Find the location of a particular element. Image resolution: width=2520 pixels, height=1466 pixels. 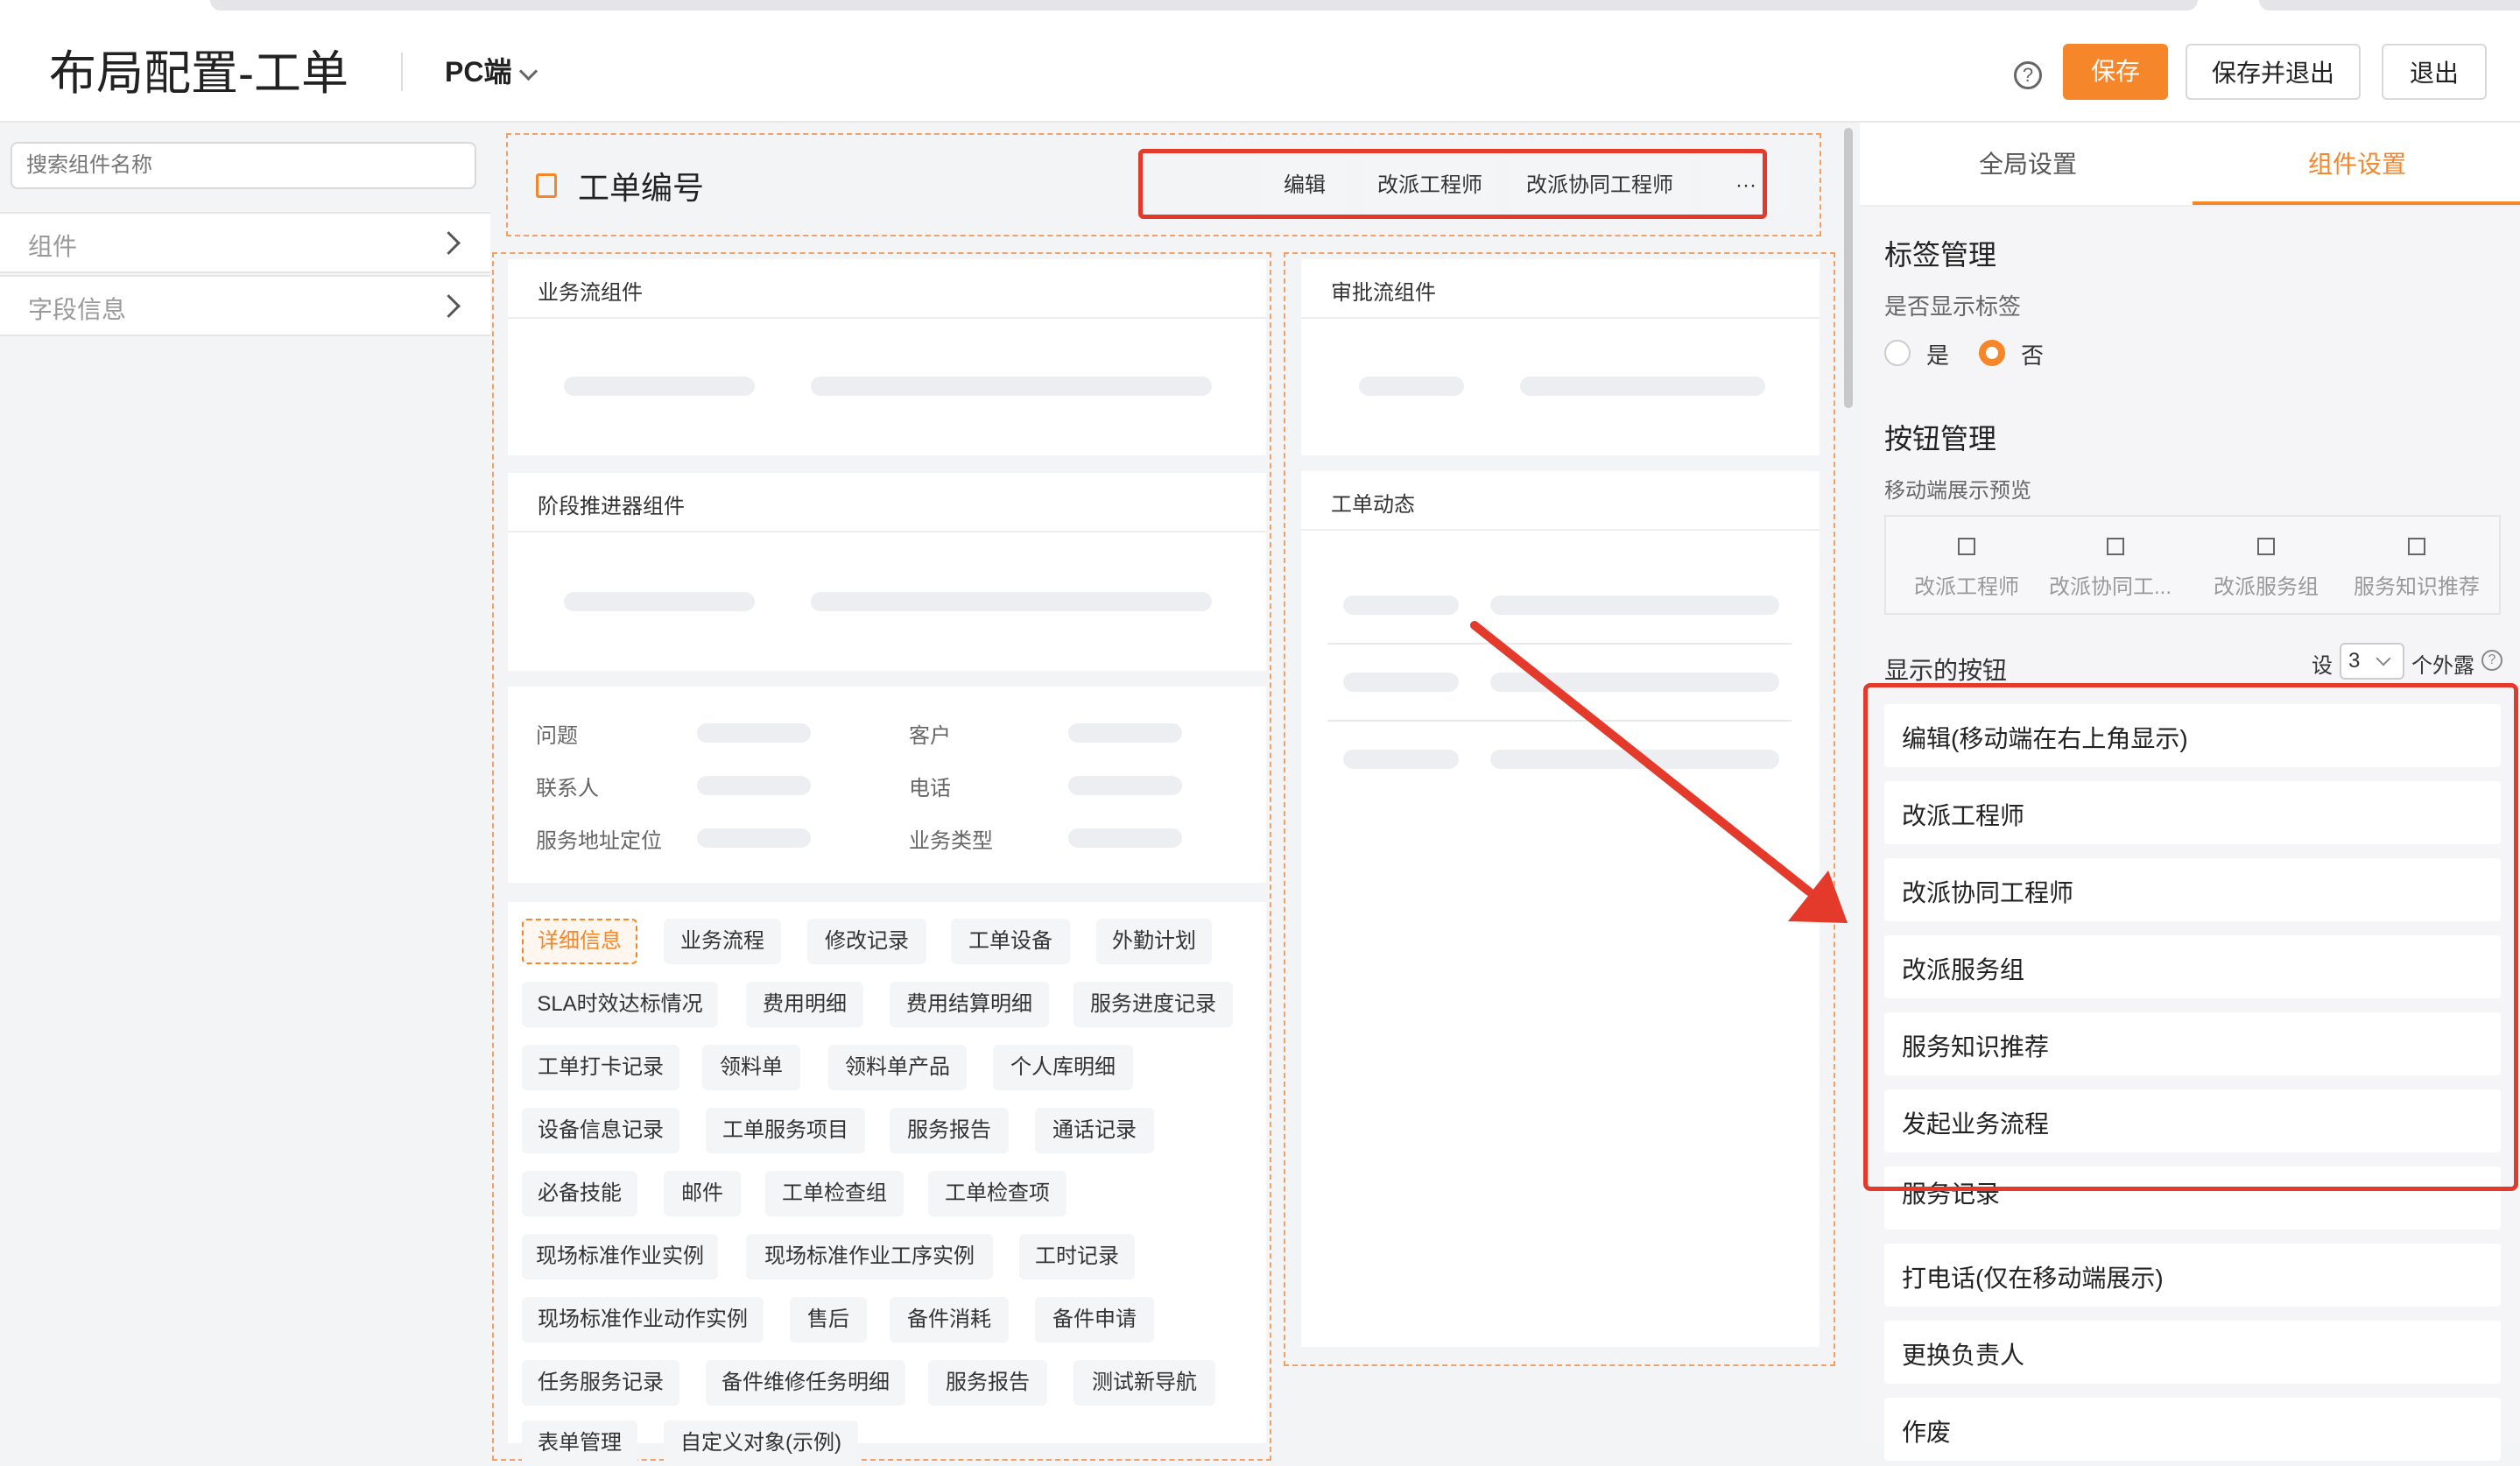

arrow-shaft is located at coordinates (1641, 758).